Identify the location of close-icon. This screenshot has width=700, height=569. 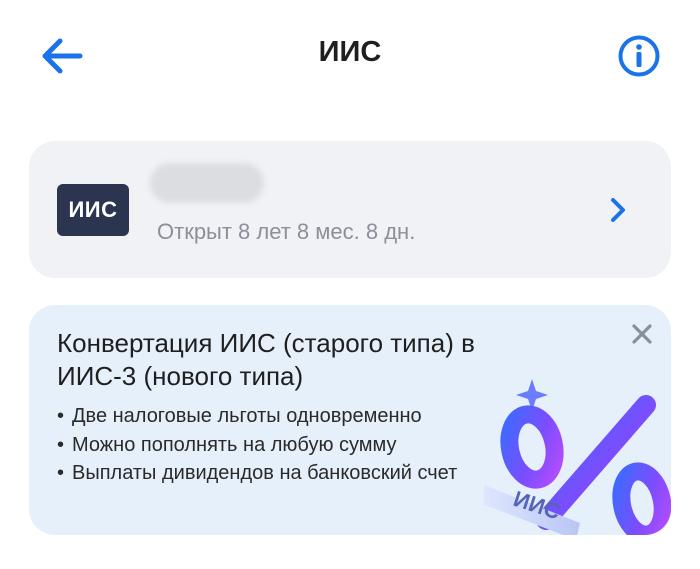
(642, 334).